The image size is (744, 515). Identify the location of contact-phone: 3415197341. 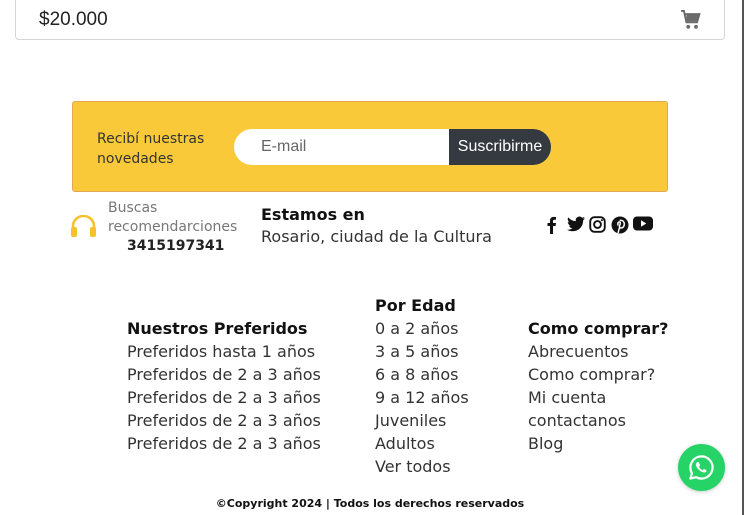
(175, 246).